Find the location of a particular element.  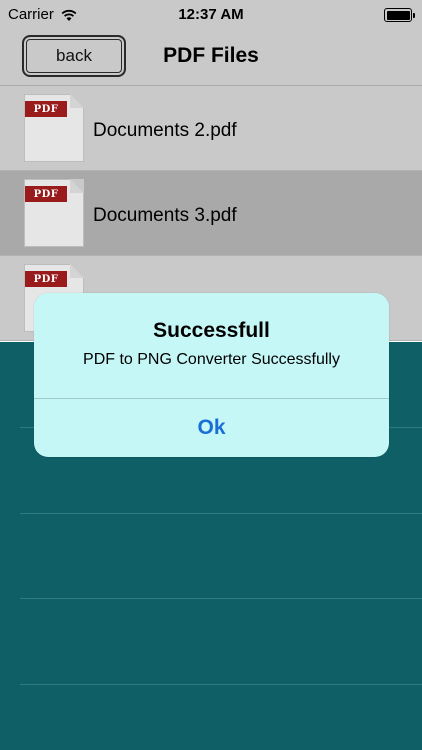

navigation-bar: back PDF Files is located at coordinates (211, 58).